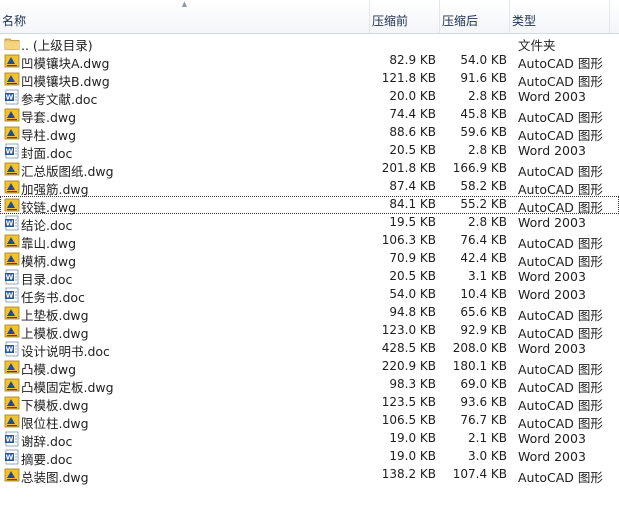 Image resolution: width=619 pixels, height=505 pixels. Describe the element at coordinates (483, 186) in the screenshot. I see `file-size-after: 58.2 KB` at that location.